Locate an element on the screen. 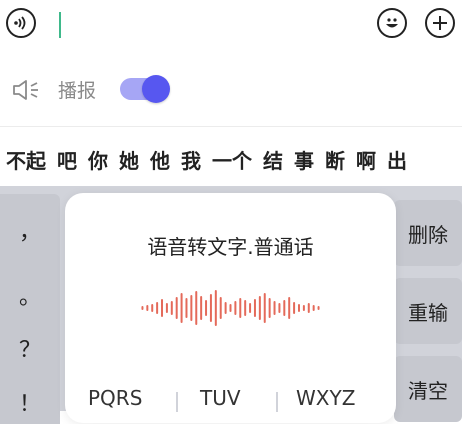  broadcast-row: 播报 is located at coordinates (231, 88).